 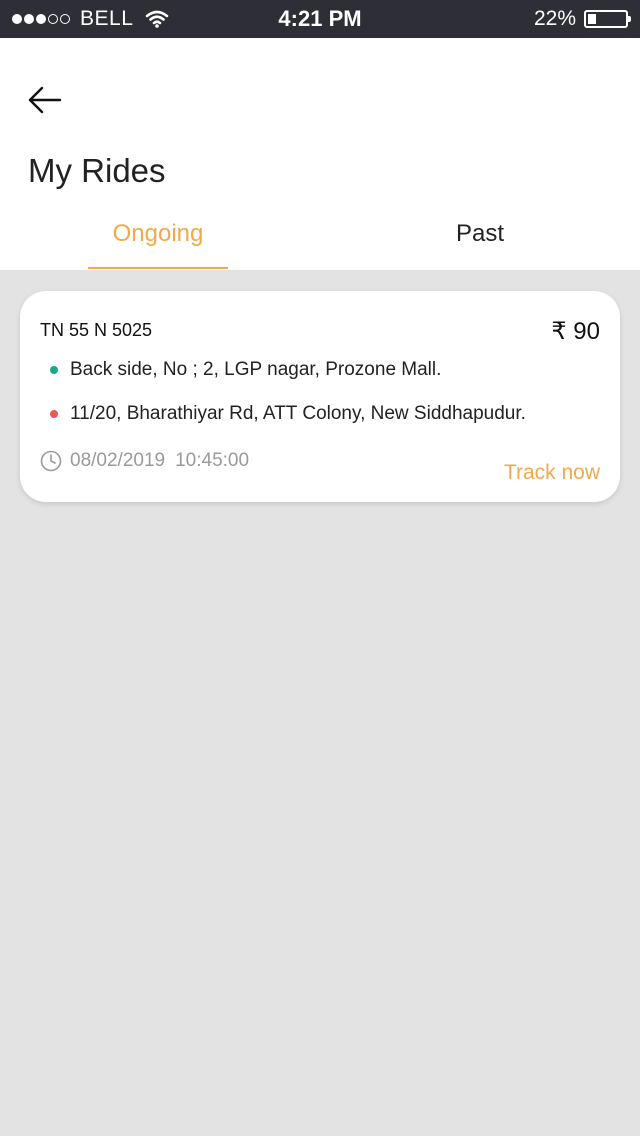 What do you see at coordinates (158, 234) in the screenshot?
I see `tab-ongoing: Ongoing` at bounding box center [158, 234].